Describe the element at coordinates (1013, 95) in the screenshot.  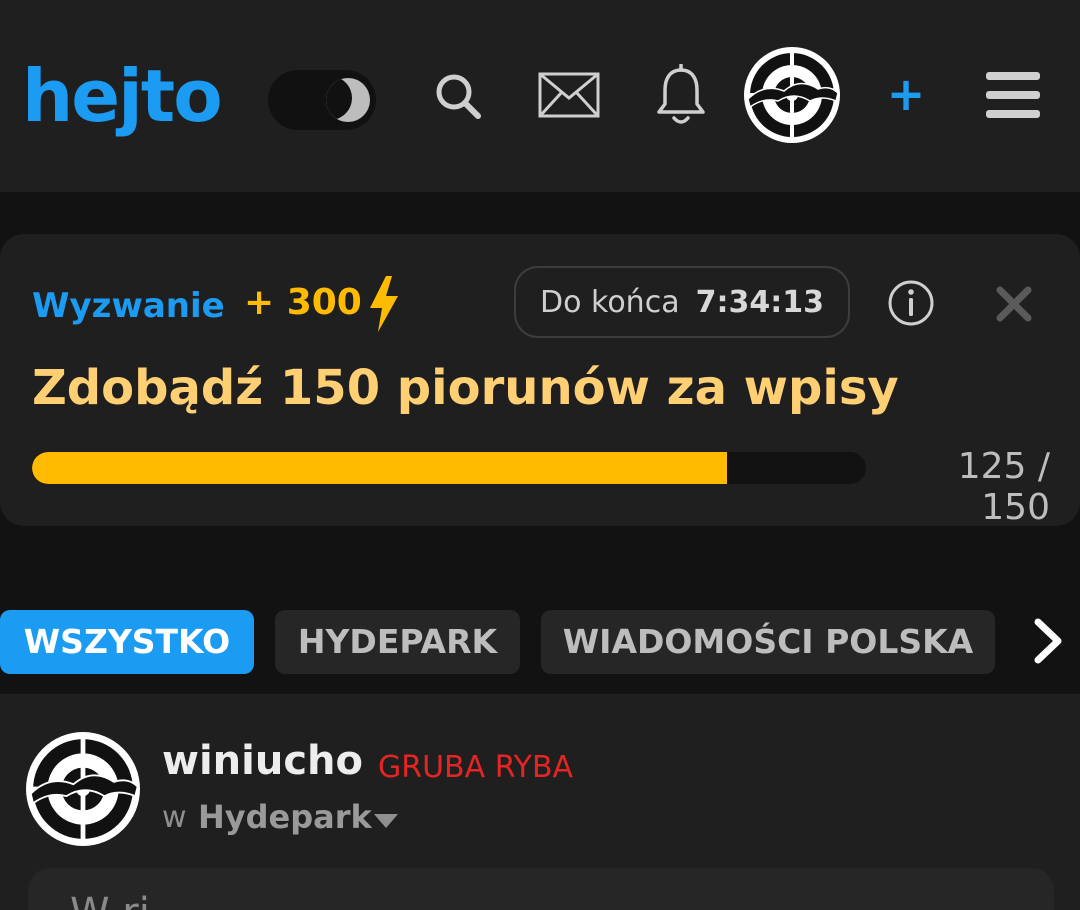
I see `menu-icon` at that location.